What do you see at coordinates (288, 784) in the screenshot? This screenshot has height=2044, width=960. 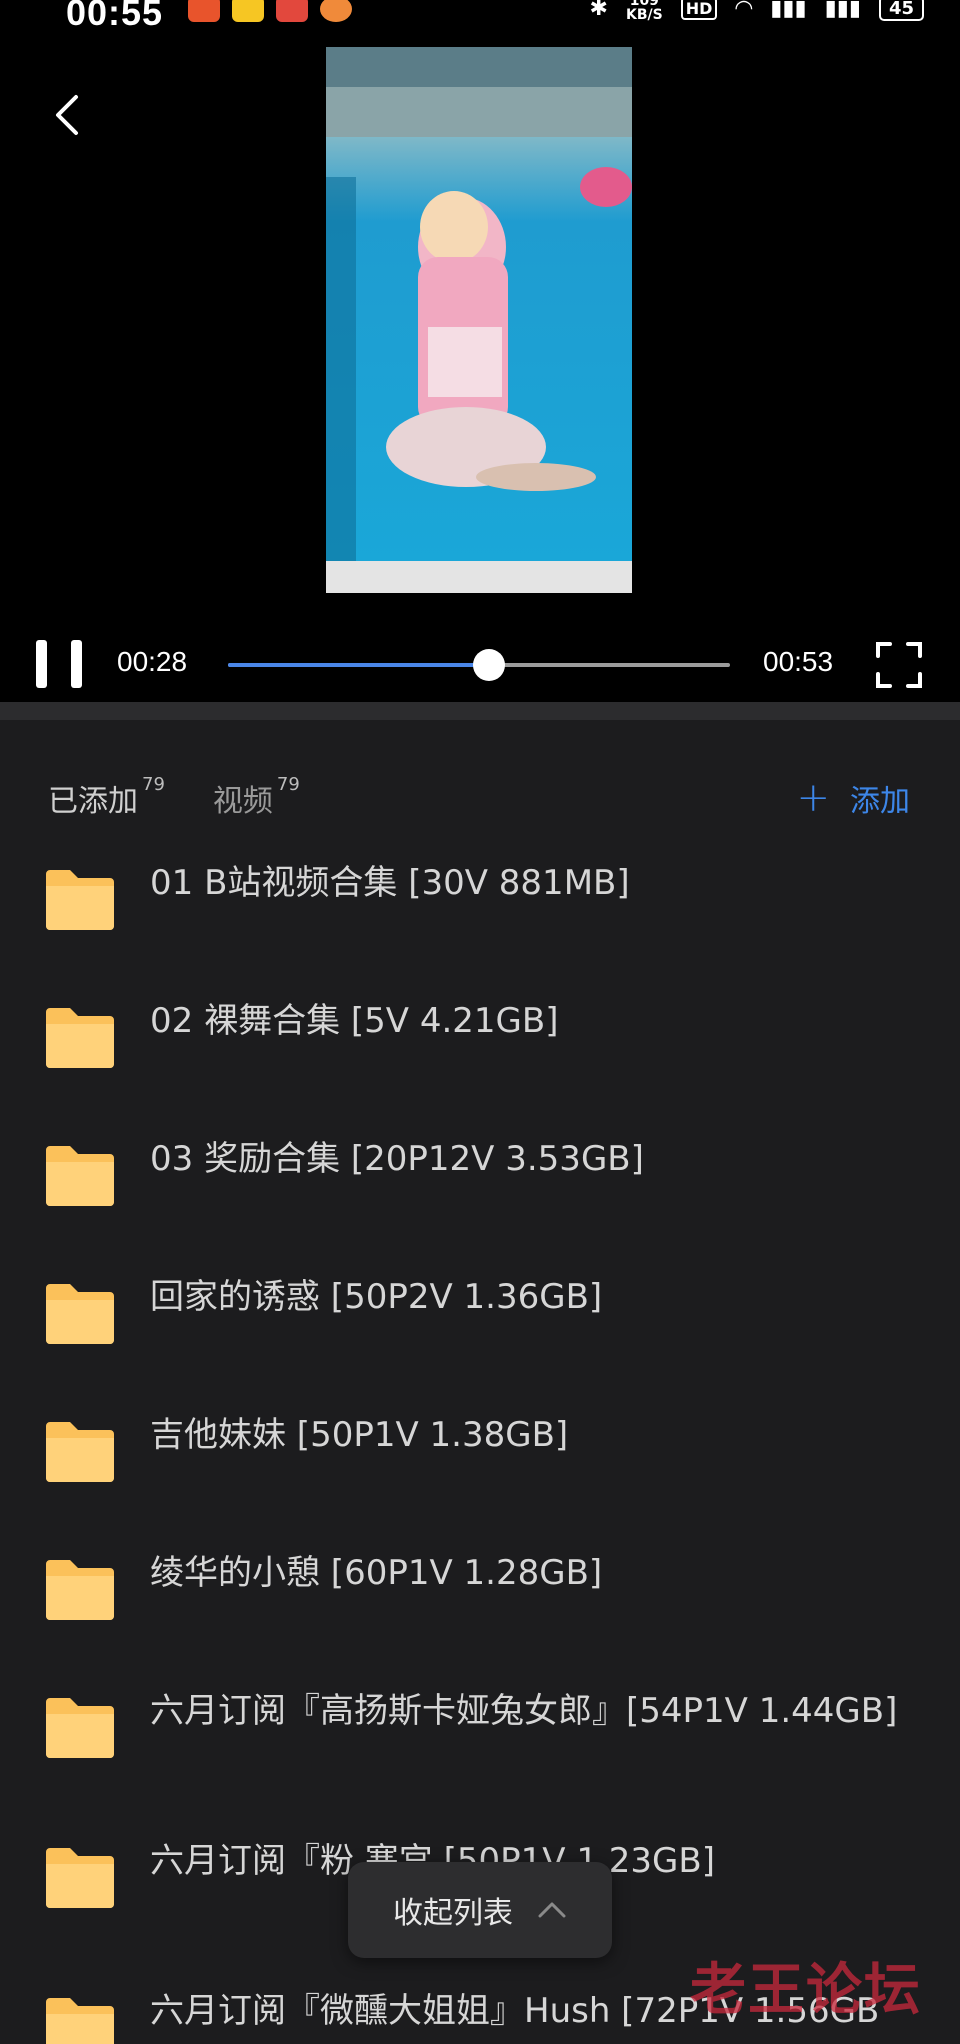 I see `tab-videos-count: 79` at bounding box center [288, 784].